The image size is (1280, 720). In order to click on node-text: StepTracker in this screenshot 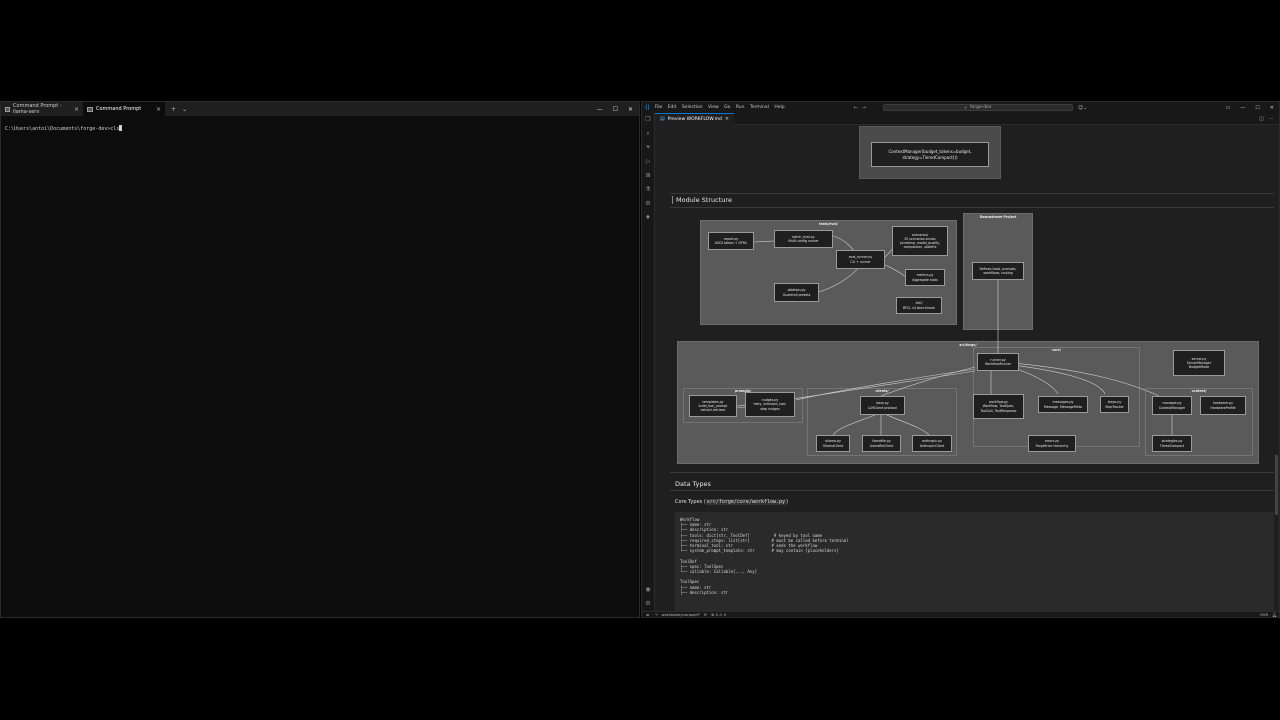, I will do `click(1114, 406)`.